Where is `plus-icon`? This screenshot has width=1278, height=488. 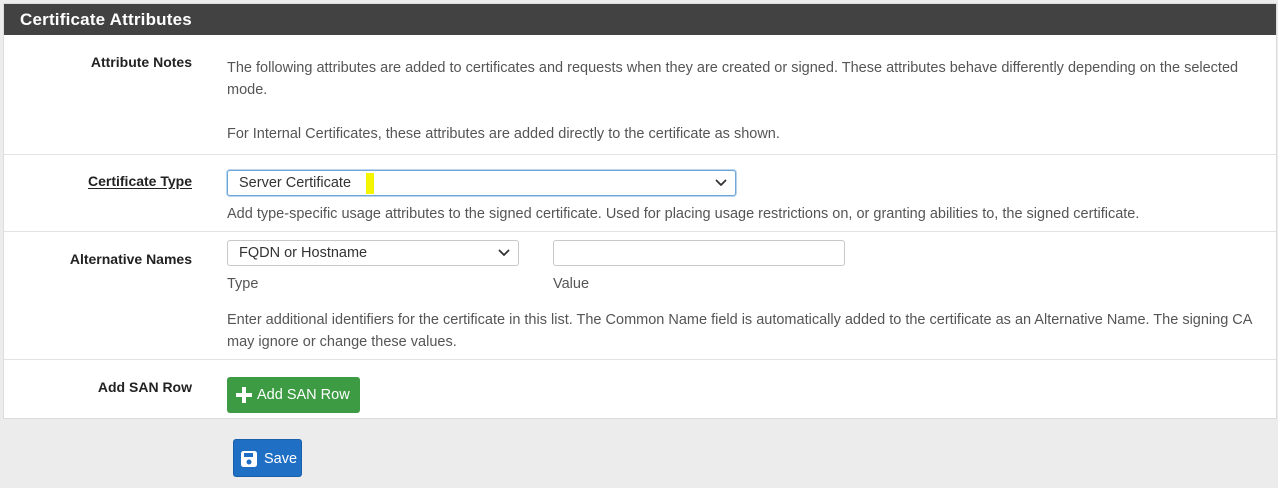
plus-icon is located at coordinates (244, 395).